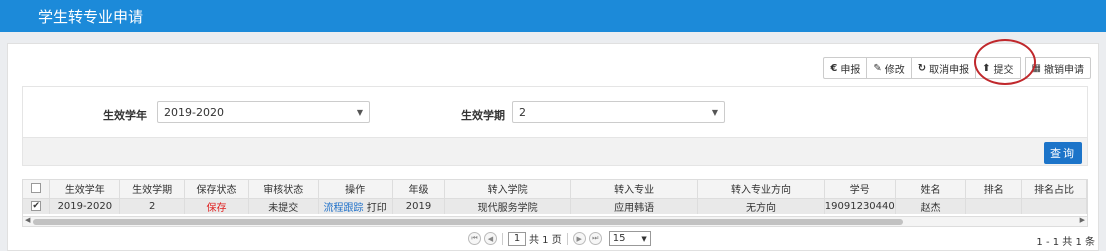  I want to click on cell-direction: 无方向, so click(761, 206).